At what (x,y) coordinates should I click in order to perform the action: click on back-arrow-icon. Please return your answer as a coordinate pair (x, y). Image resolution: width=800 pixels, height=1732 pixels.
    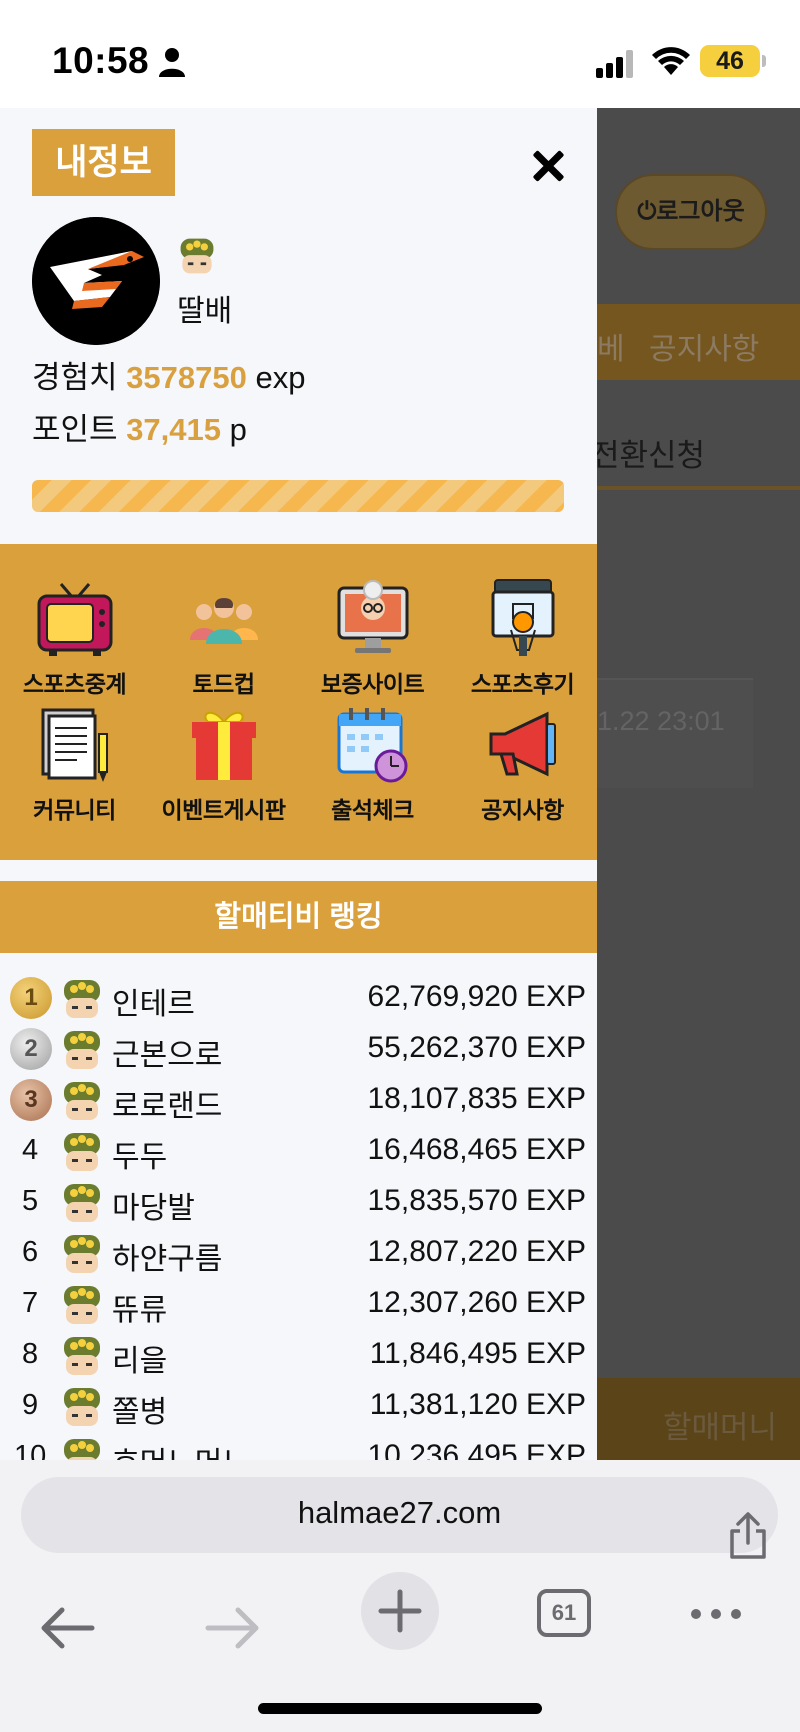
    Looking at the image, I should click on (67, 1628).